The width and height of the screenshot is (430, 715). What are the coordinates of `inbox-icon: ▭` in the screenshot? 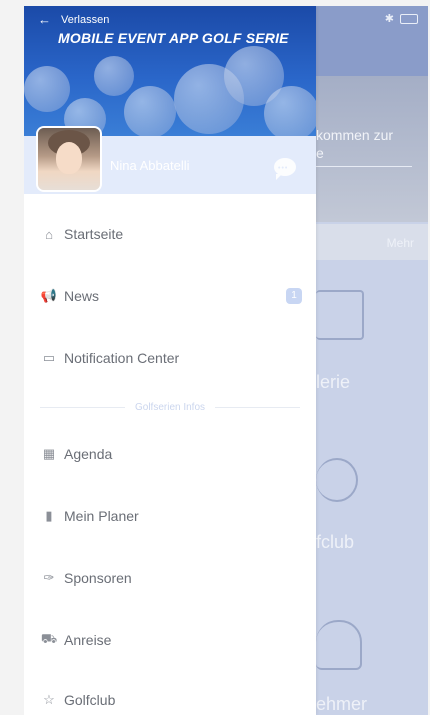 It's located at (49, 357).